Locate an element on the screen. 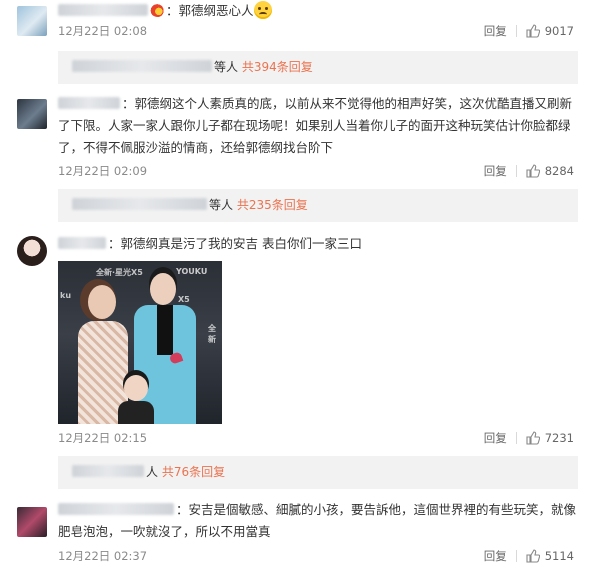  replies-box: 等人 共235条回复 is located at coordinates (318, 205).